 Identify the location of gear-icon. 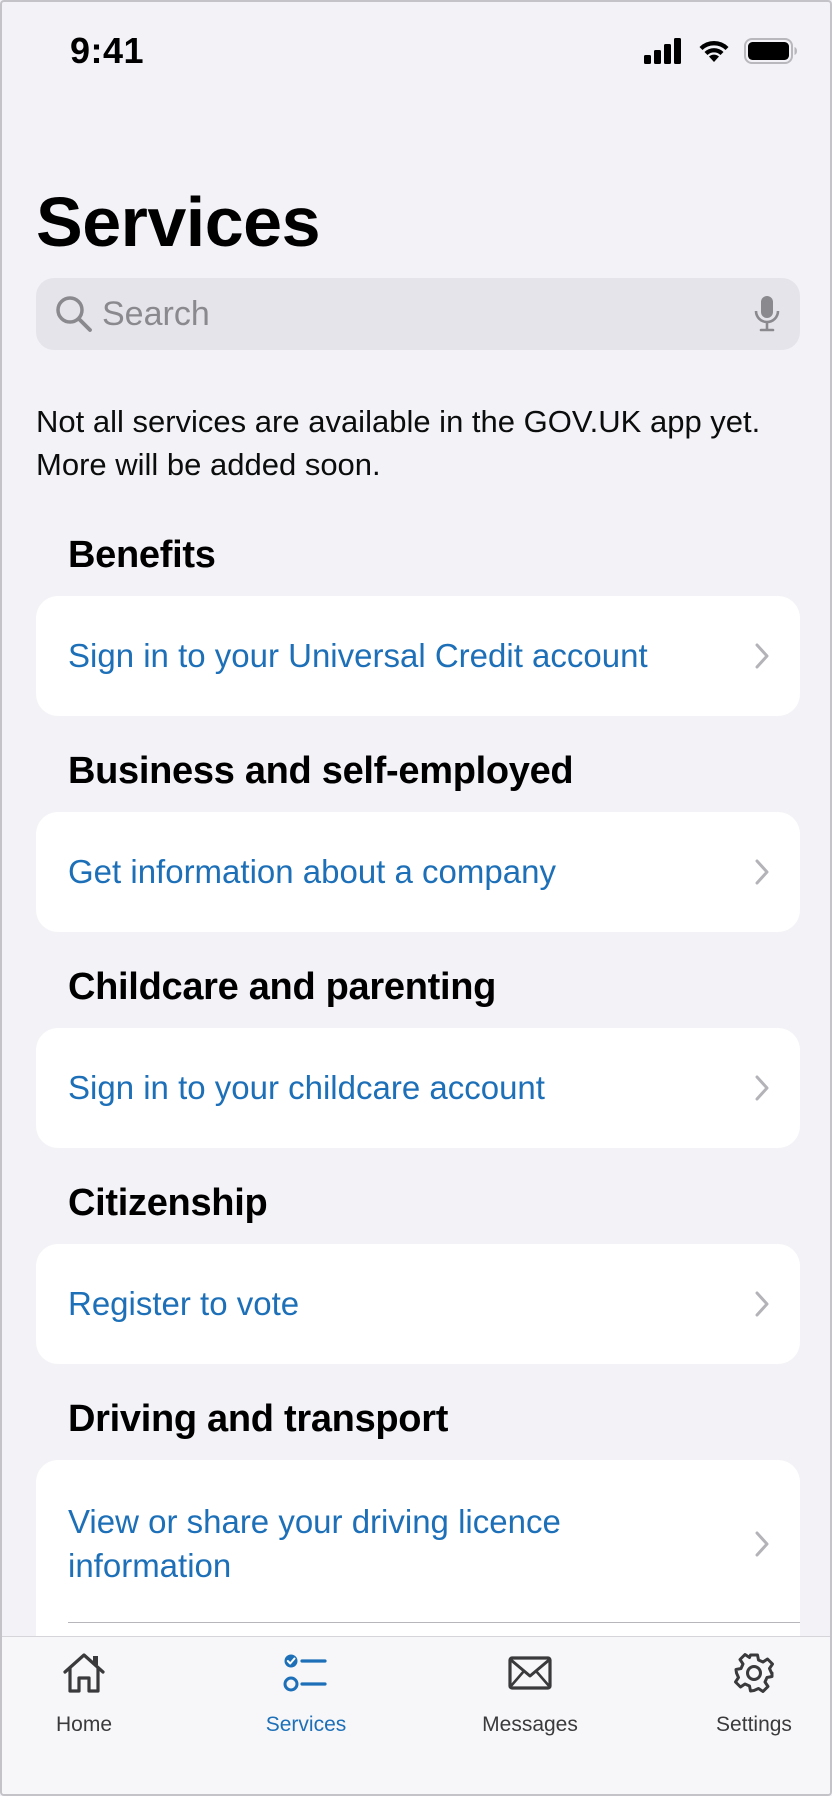
(754, 1673).